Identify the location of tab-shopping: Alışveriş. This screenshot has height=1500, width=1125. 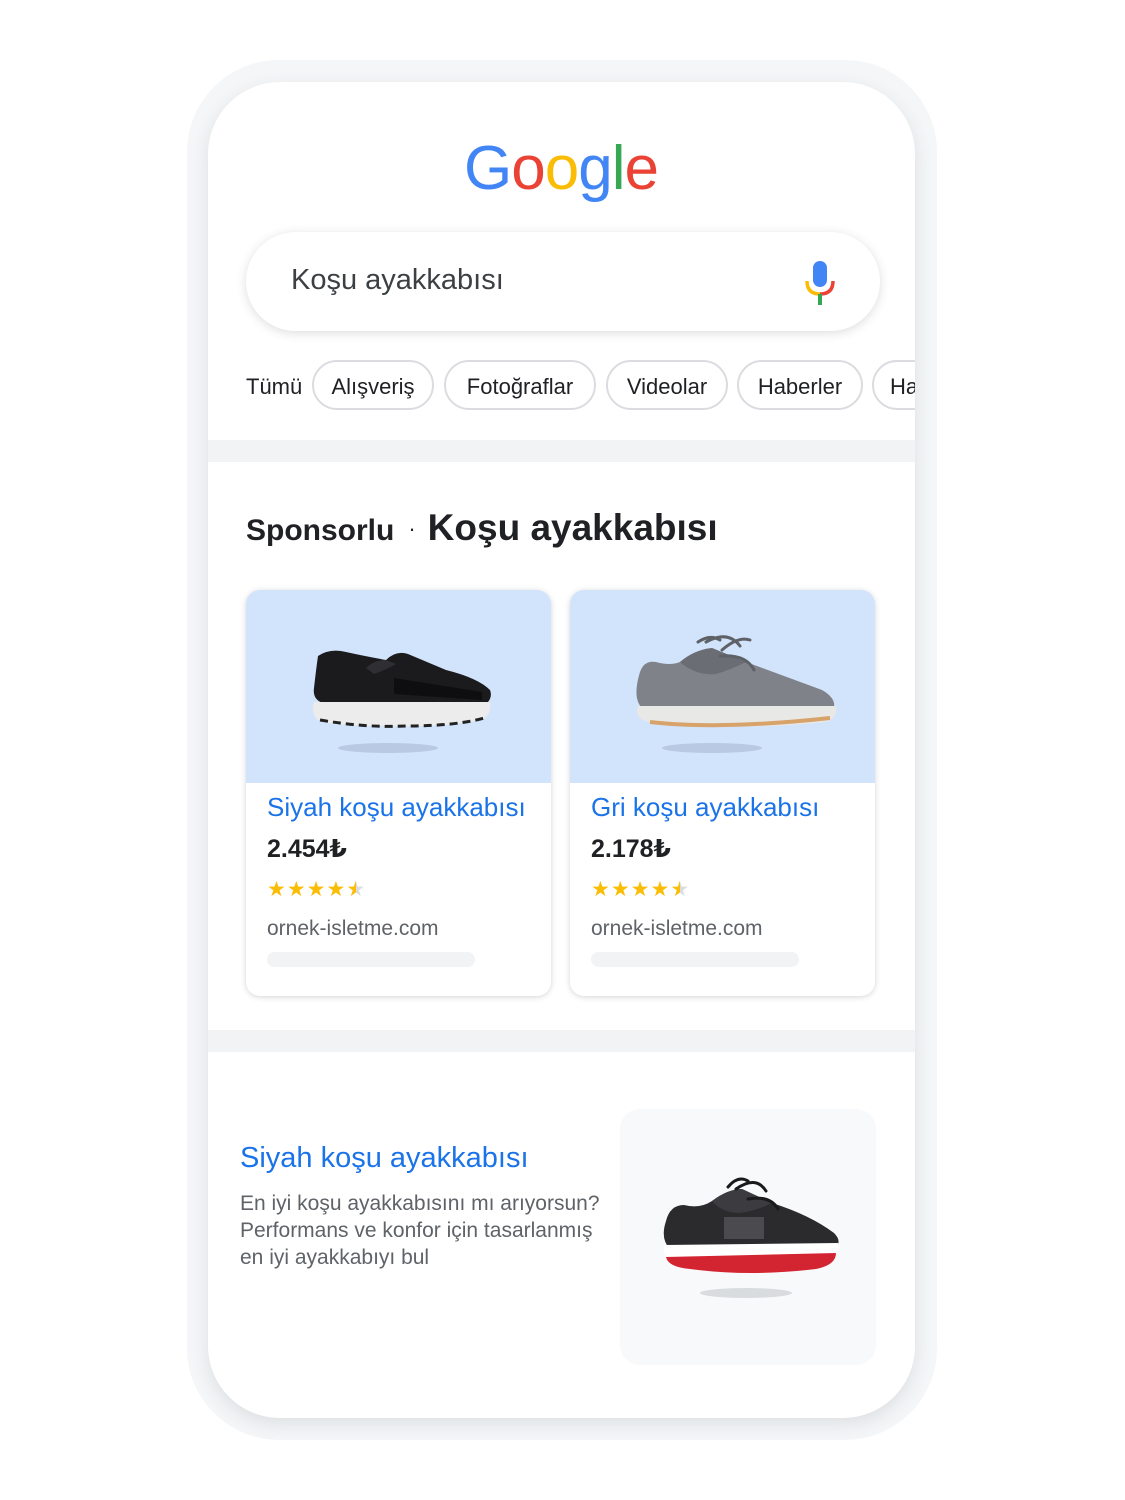
(373, 385).